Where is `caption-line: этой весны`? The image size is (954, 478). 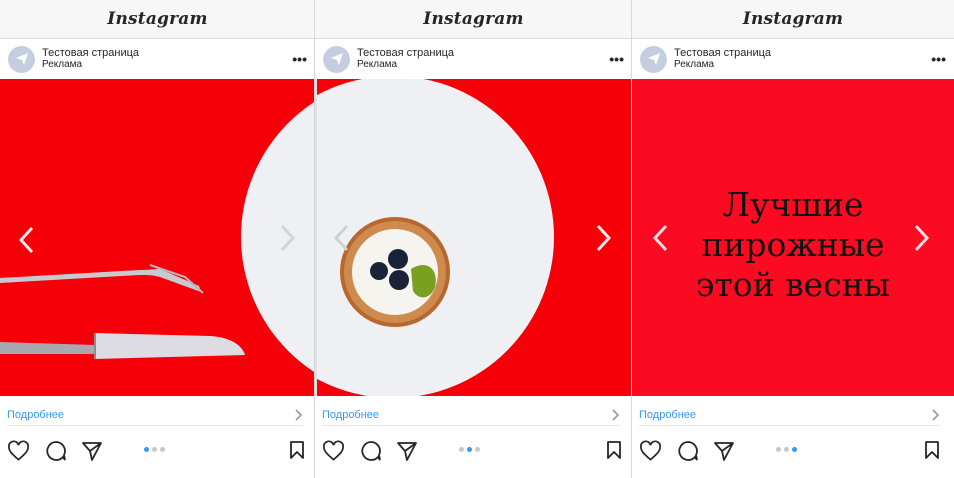 caption-line: этой весны is located at coordinates (793, 284).